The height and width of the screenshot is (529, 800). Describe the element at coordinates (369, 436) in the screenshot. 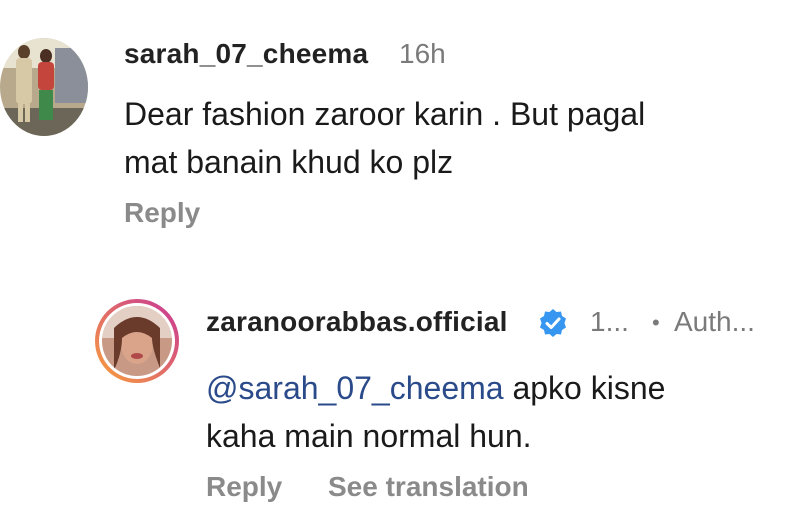

I see `reply-text-line-2: kaha main normal hun.` at that location.